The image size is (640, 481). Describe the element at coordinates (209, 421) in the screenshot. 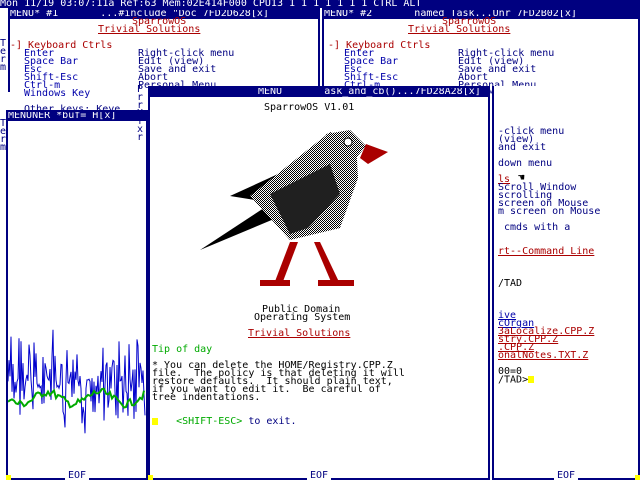

I see `shift-esc-key: <SHIFT-ESC>` at that location.